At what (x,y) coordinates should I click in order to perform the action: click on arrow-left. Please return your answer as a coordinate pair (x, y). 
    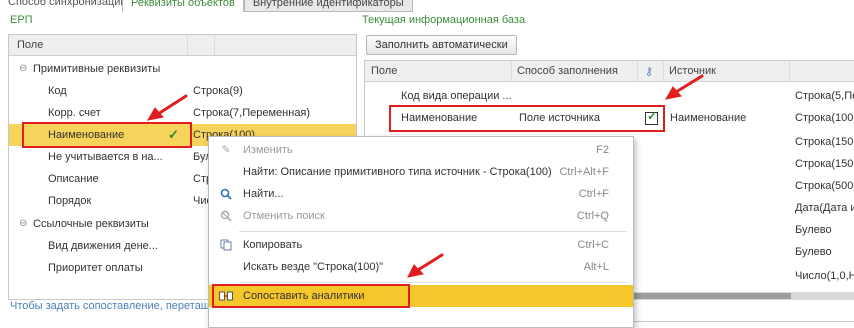
    Looking at the image, I should click on (172, 105).